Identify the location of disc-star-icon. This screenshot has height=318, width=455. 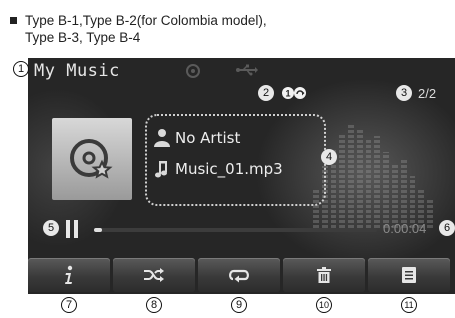
(91, 159).